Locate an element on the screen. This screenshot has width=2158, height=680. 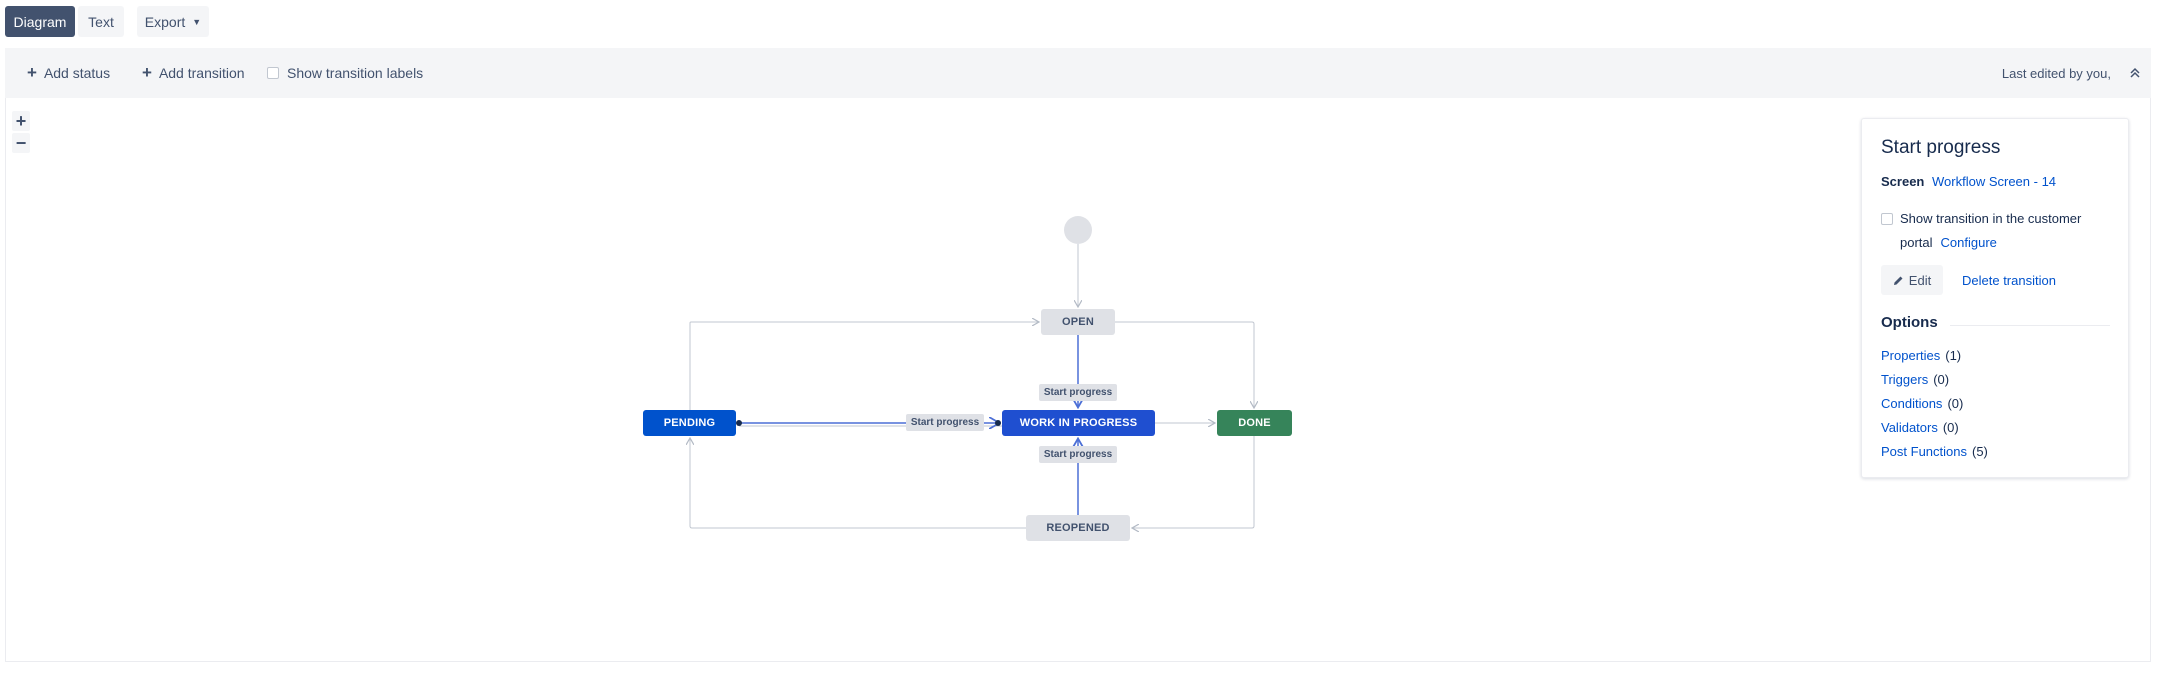
edit-button: Edit is located at coordinates (1912, 280).